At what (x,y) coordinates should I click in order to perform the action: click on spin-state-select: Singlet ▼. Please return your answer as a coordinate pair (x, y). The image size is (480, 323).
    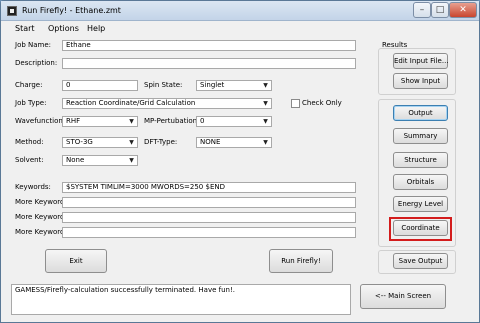
    Looking at the image, I should click on (234, 85).